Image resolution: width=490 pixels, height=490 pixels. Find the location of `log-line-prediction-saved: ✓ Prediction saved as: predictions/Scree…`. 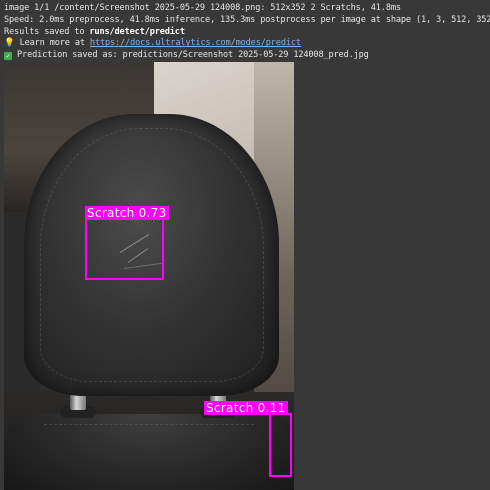

log-line-prediction-saved: ✓ Prediction saved as: predictions/Scree… is located at coordinates (247, 56).